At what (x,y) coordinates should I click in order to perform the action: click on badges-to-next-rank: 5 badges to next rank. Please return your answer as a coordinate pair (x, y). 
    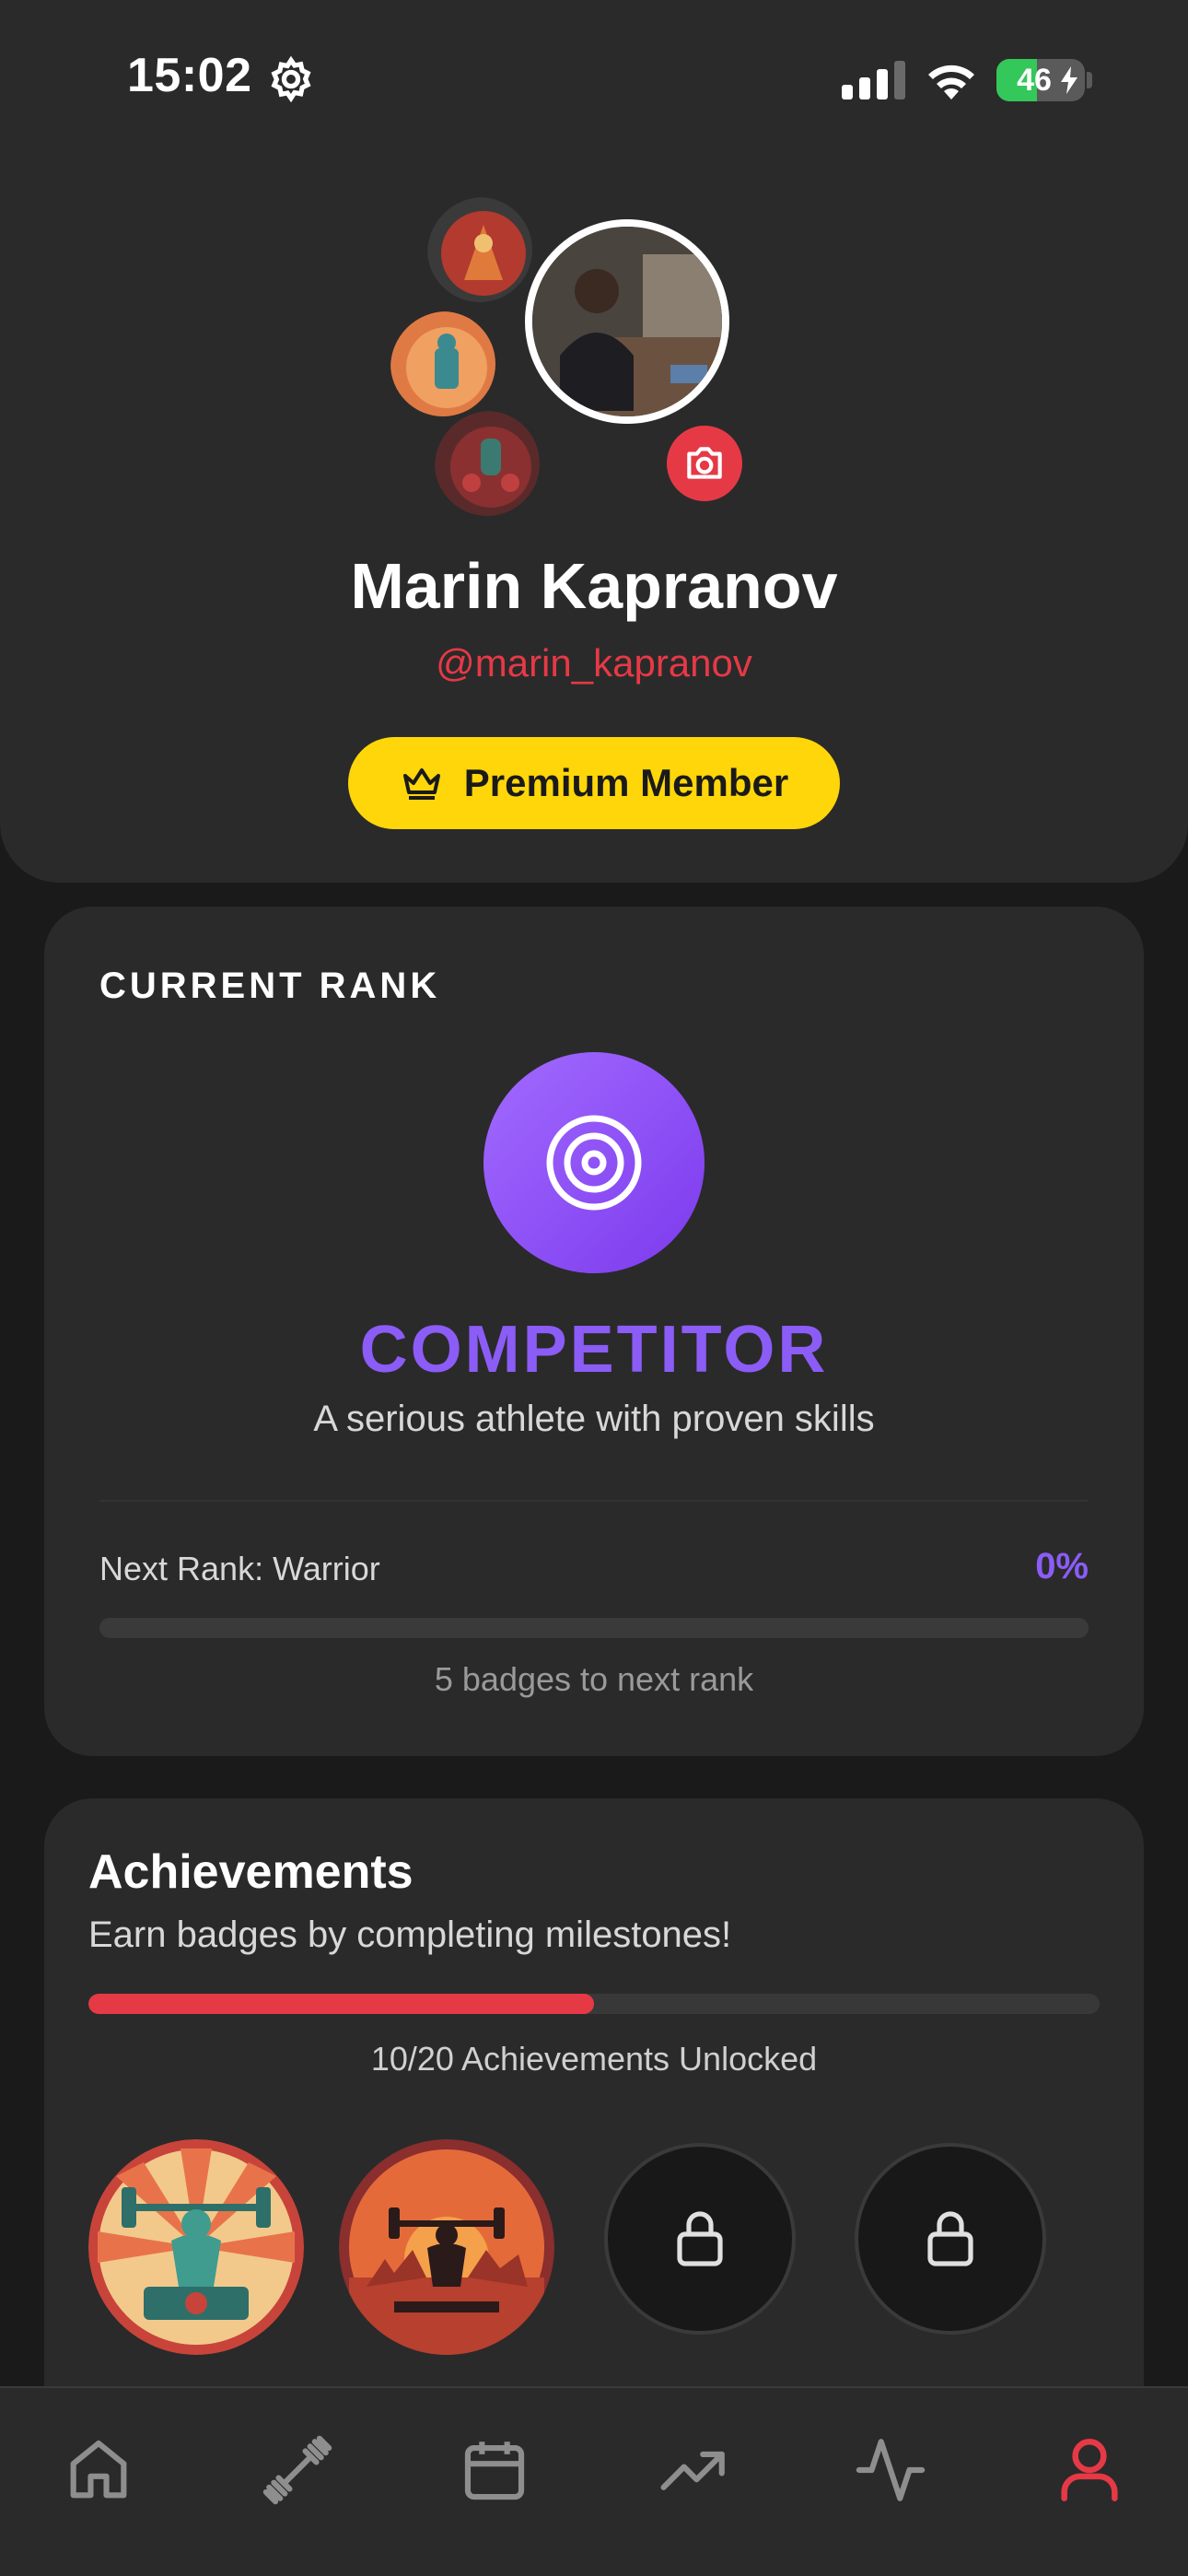
    Looking at the image, I should click on (594, 1679).